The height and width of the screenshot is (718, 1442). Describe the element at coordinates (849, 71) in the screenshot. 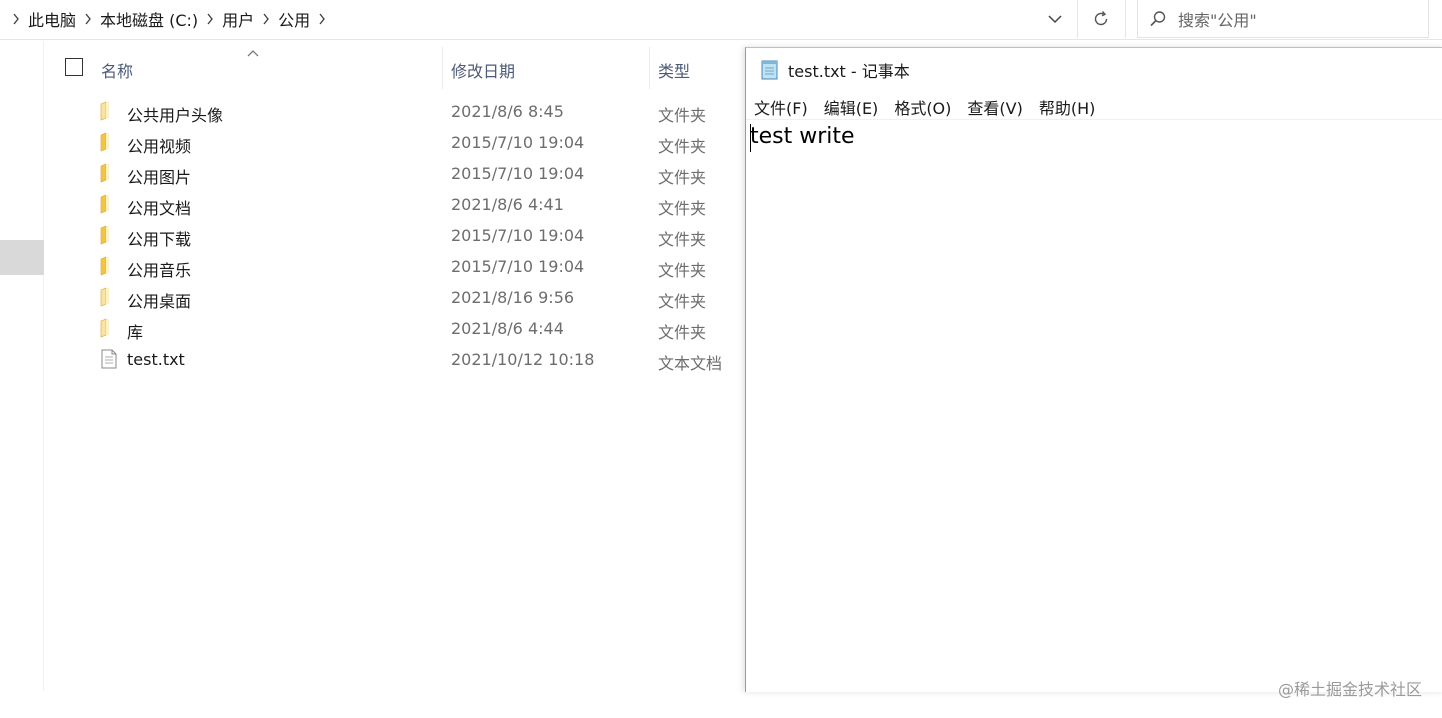

I see `notepad-title: test.txt - 记事本` at that location.